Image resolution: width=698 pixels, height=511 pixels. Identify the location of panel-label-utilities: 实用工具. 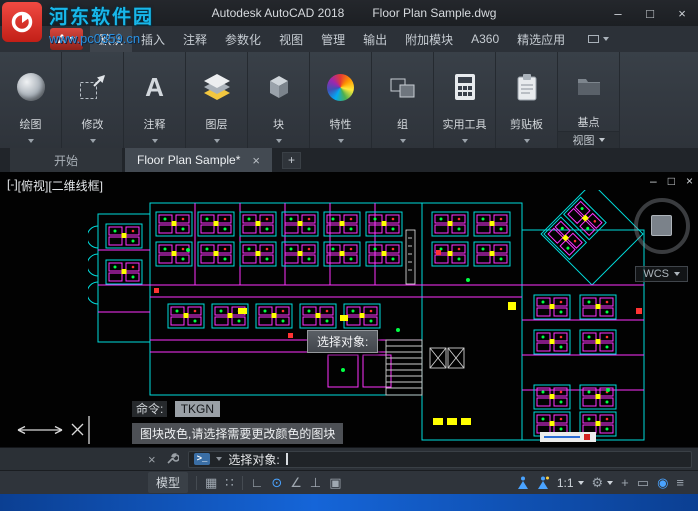
(464, 125).